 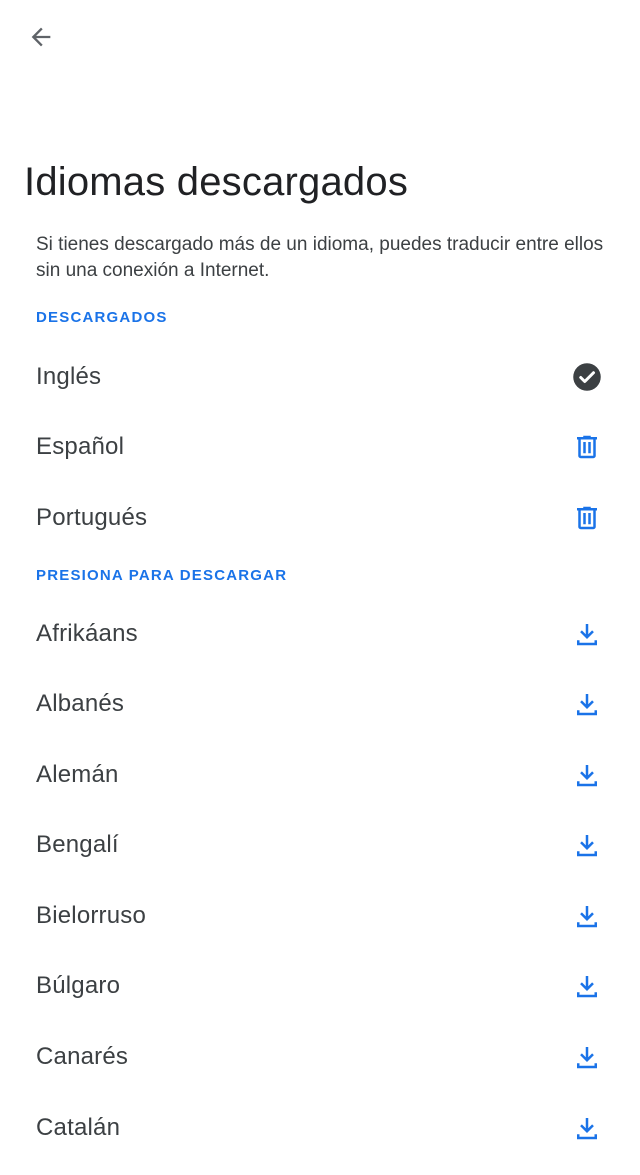 I want to click on section-header-available: PRESIONA PARA DESCARGAR, so click(x=162, y=575).